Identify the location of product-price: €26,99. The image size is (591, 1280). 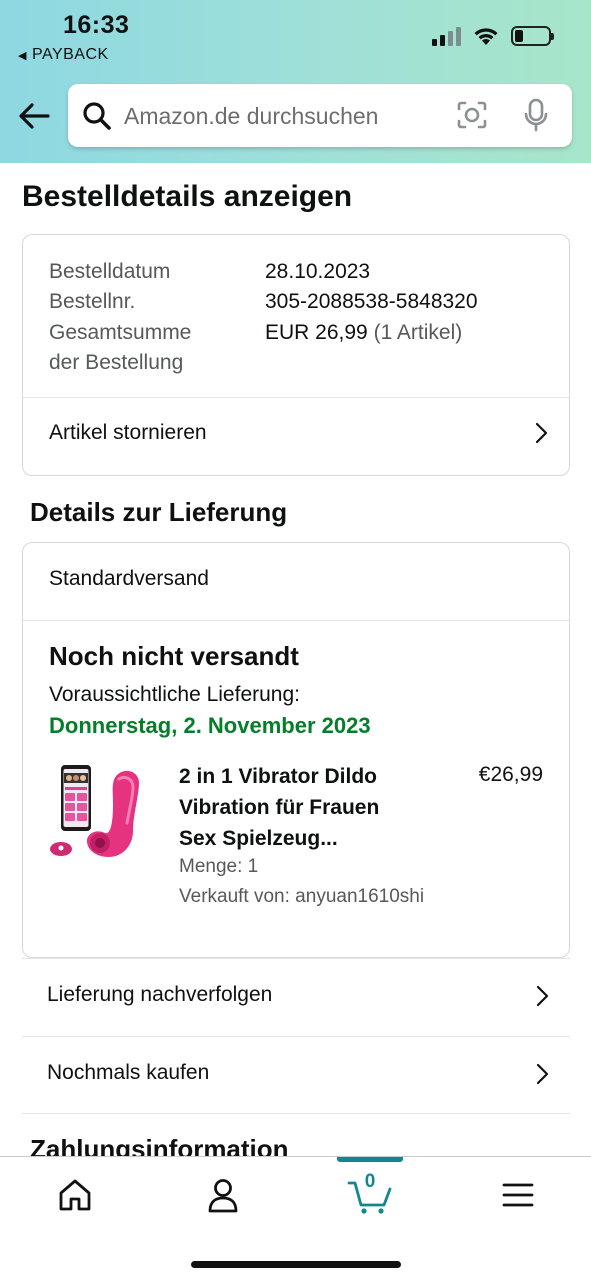
(510, 774).